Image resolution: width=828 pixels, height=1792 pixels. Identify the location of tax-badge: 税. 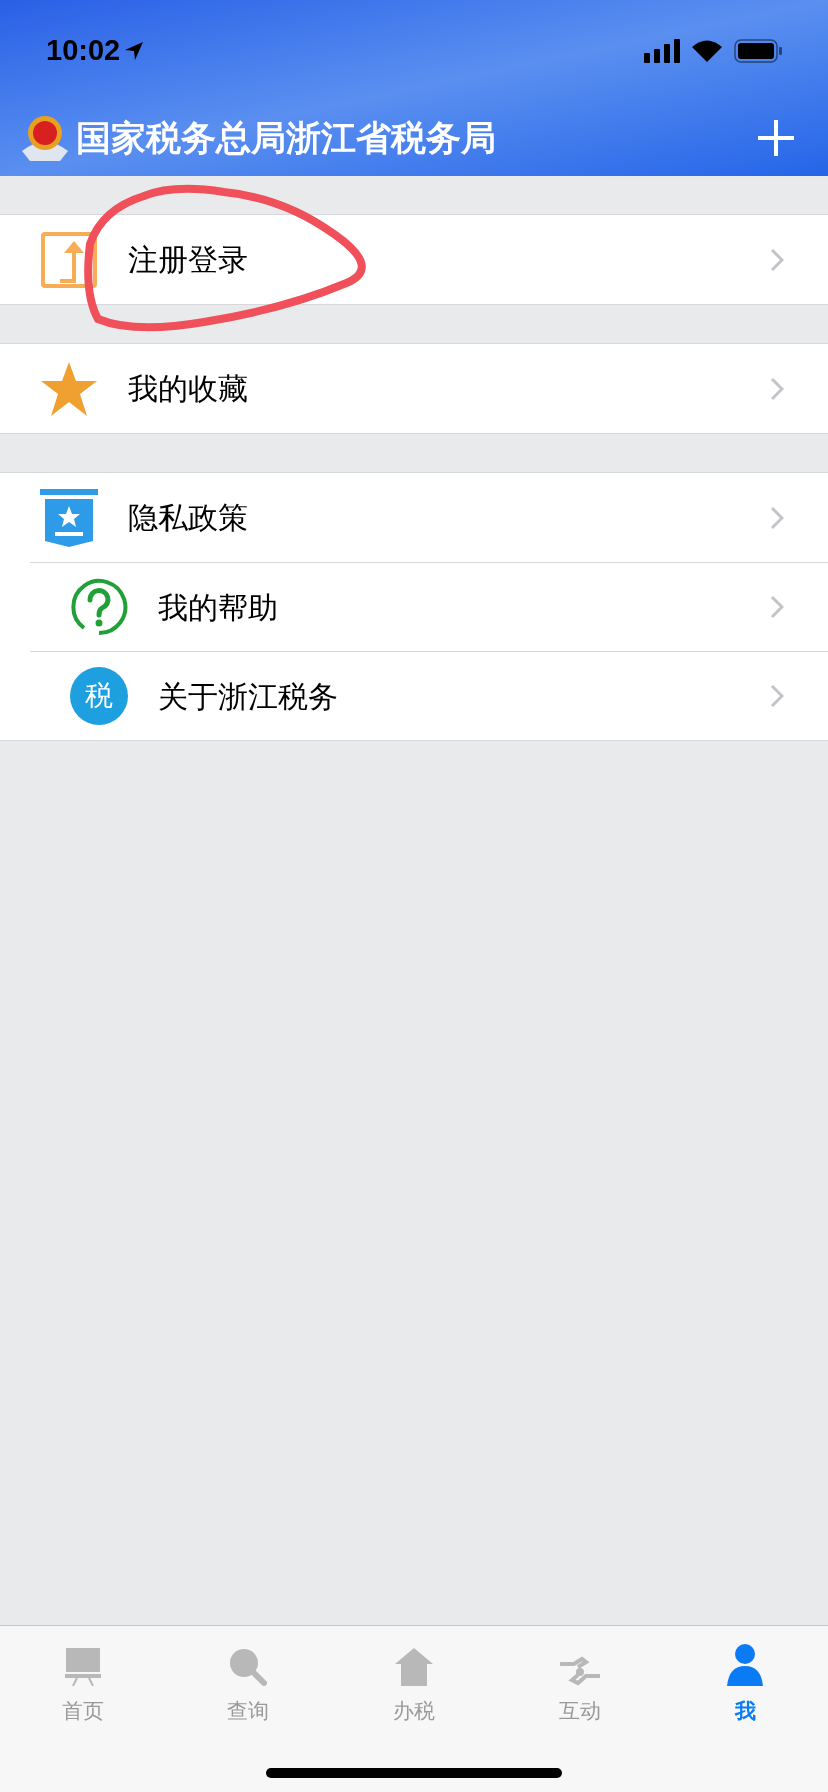
(99, 696).